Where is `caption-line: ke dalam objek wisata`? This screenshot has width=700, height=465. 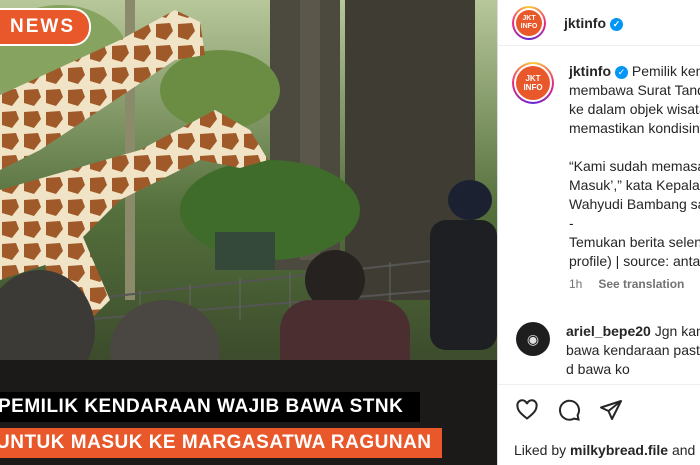
caption-line: ke dalam objek wisata is located at coordinates (634, 109).